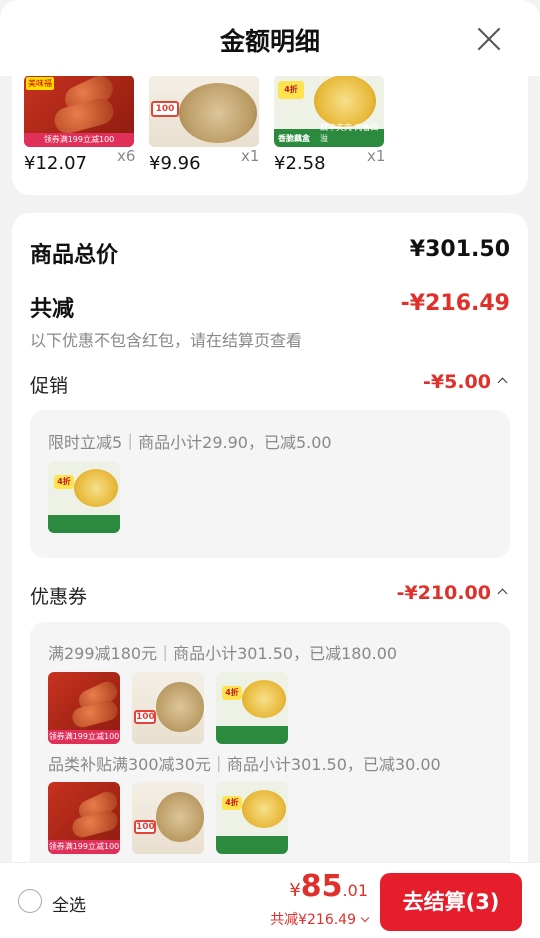  Describe the element at coordinates (269, 41) in the screenshot. I see `sheet-title: 金额明细` at that location.